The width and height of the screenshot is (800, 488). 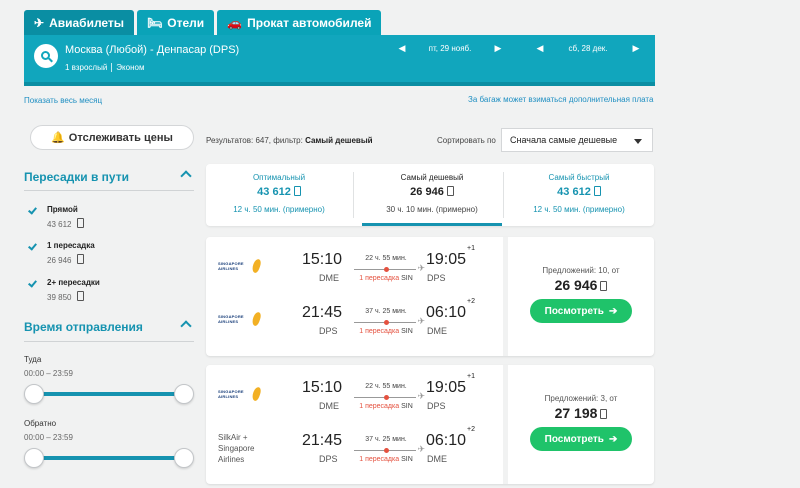 I want to click on next-return-date-button: ▶, so click(x=636, y=48).